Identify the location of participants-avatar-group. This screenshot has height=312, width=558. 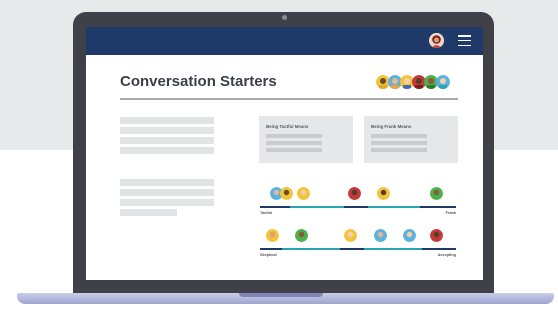
(416, 82).